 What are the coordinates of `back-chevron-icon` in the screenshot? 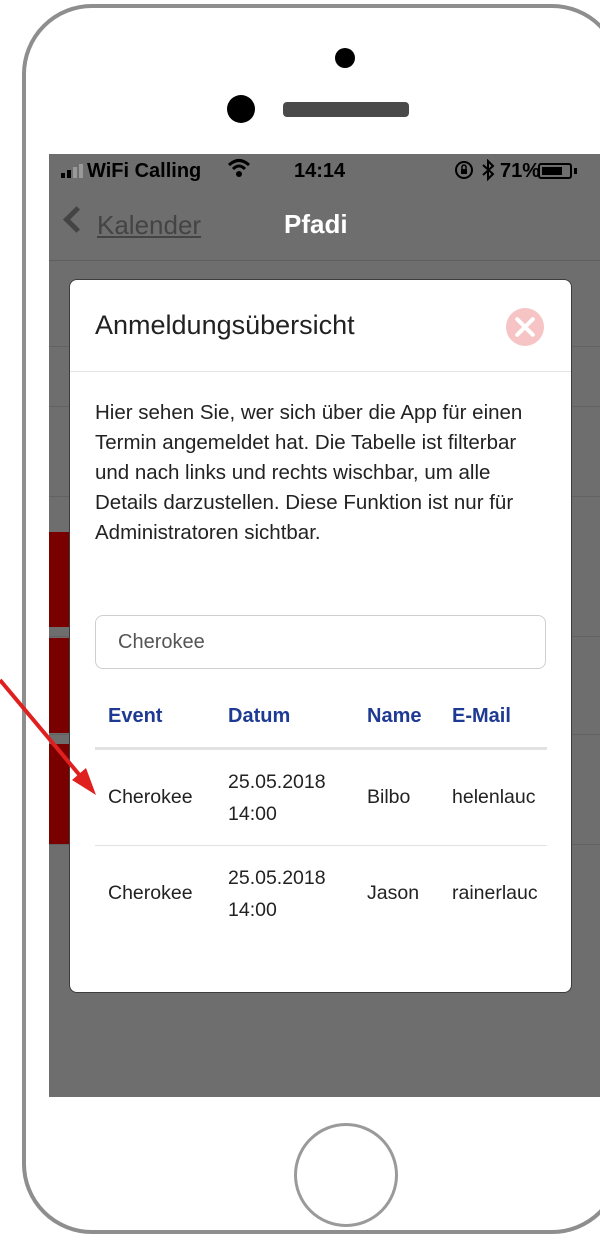 It's located at (76, 219).